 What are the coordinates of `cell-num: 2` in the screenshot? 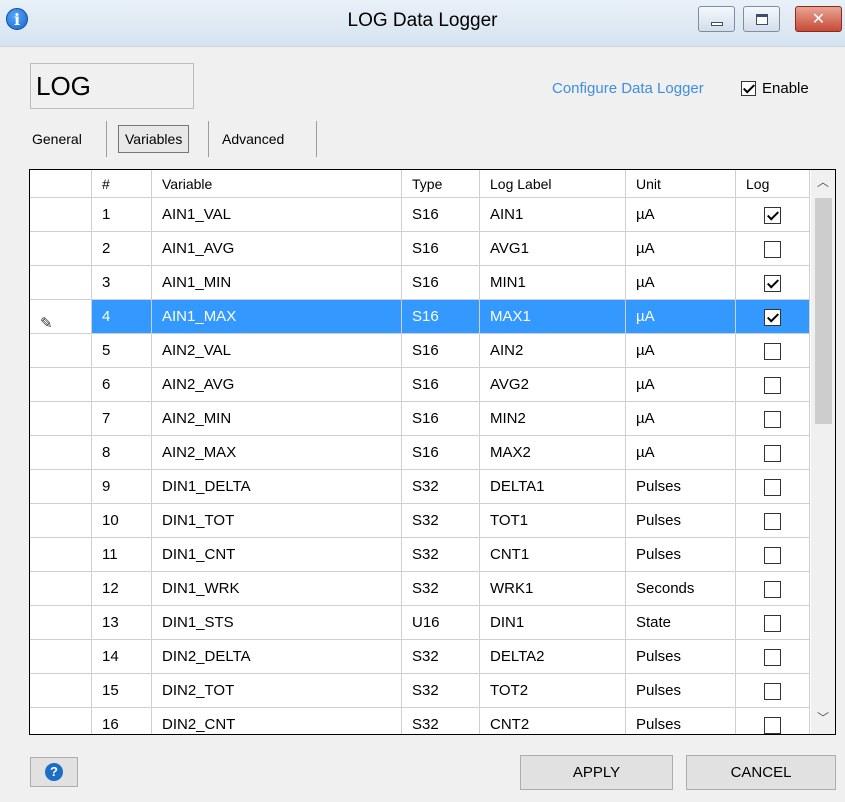 It's located at (122, 249).